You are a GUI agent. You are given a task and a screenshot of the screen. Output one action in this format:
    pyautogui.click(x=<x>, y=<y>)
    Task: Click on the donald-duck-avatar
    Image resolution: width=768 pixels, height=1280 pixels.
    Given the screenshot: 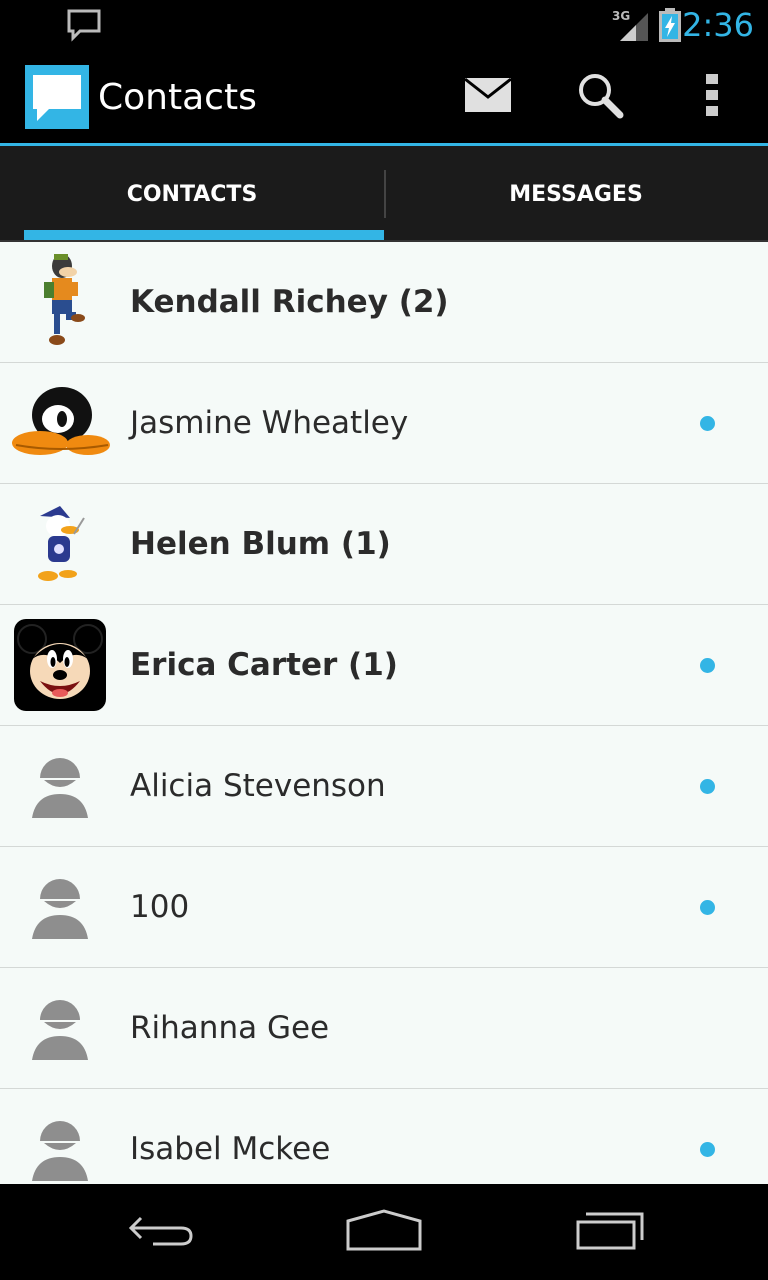 What is the action you would take?
    pyautogui.click(x=60, y=544)
    